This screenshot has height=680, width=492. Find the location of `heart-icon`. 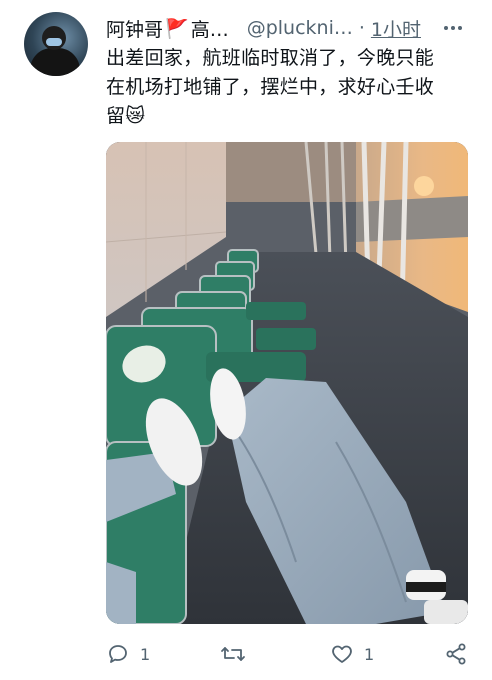

heart-icon is located at coordinates (342, 654).